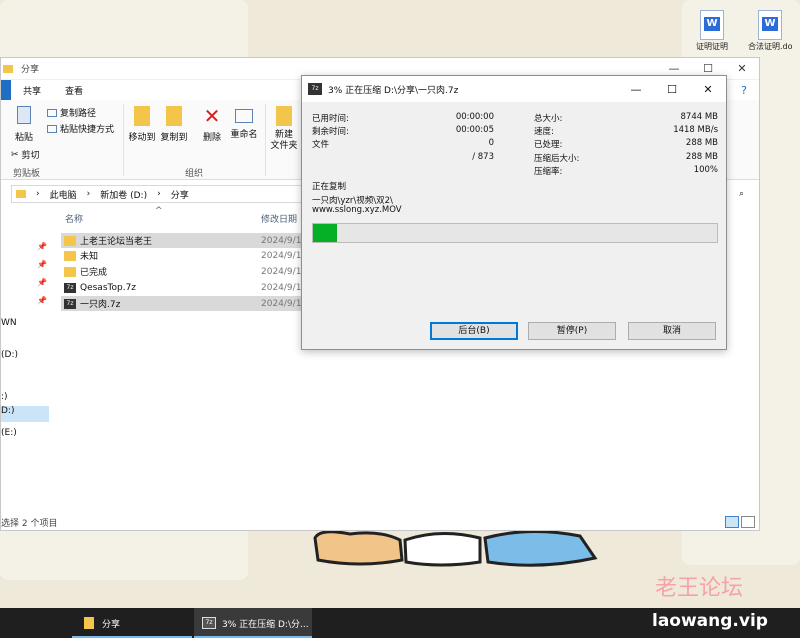 The width and height of the screenshot is (800, 638). I want to click on tab-view: 查看, so click(74, 90).